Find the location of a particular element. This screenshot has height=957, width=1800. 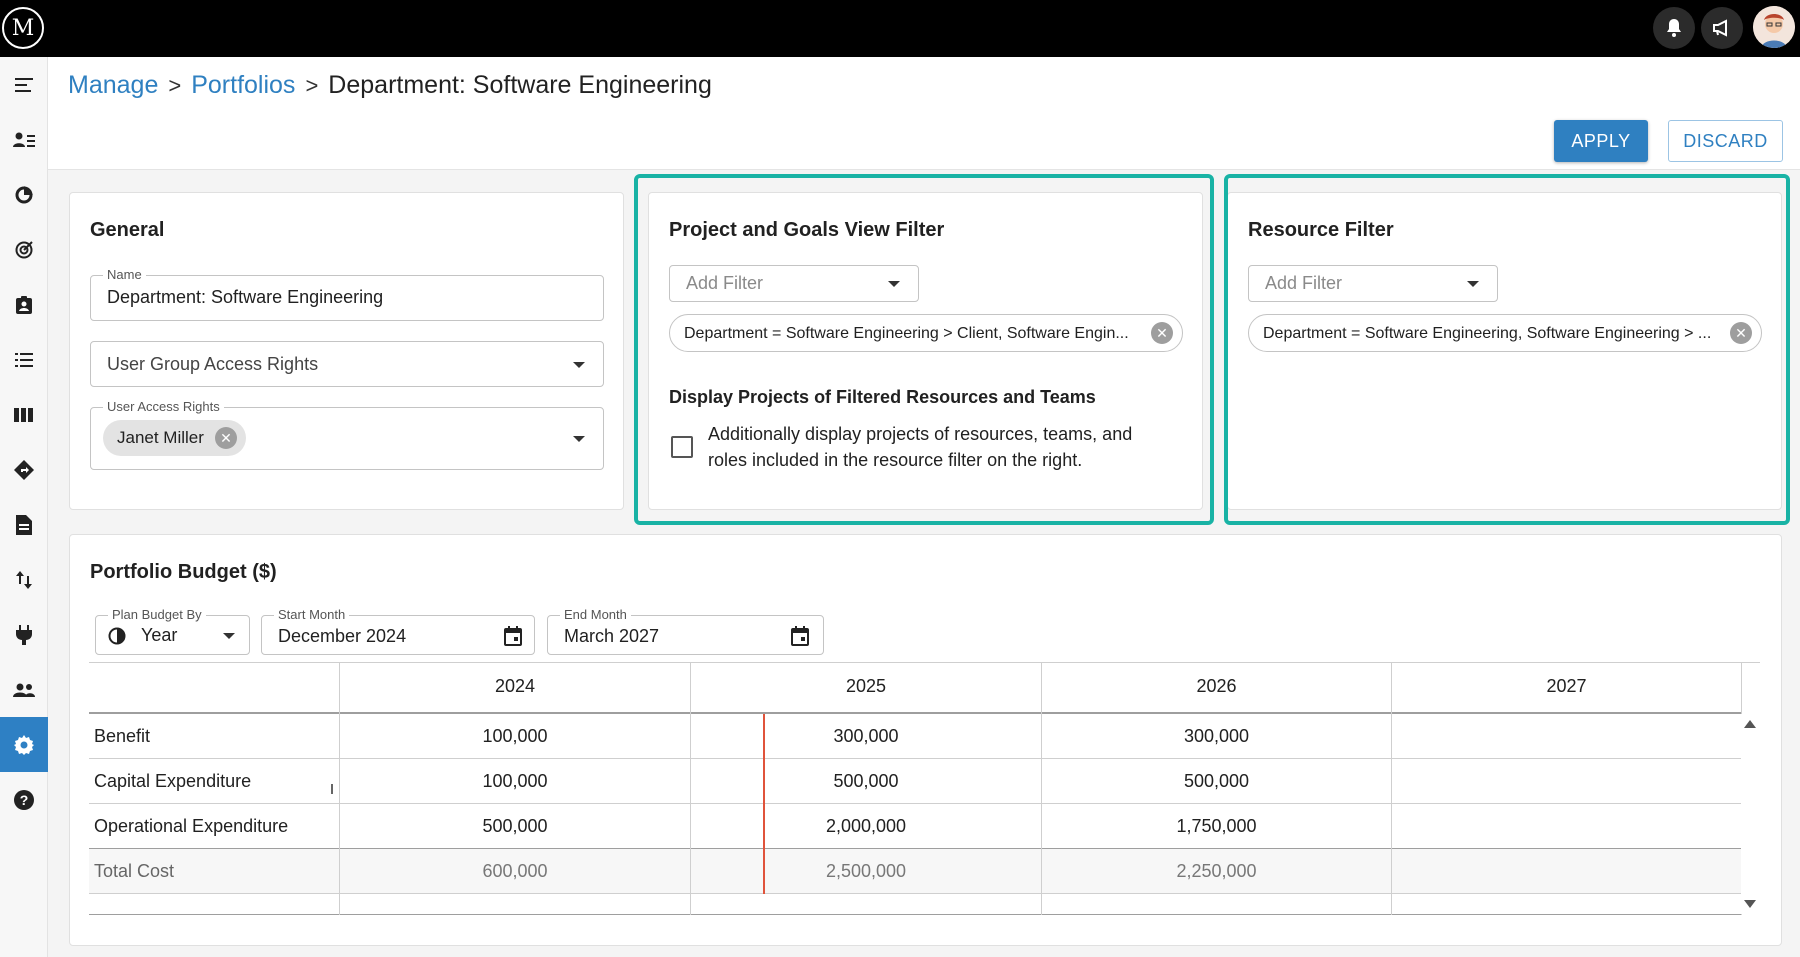

sidebar-item-resources is located at coordinates (24, 139).